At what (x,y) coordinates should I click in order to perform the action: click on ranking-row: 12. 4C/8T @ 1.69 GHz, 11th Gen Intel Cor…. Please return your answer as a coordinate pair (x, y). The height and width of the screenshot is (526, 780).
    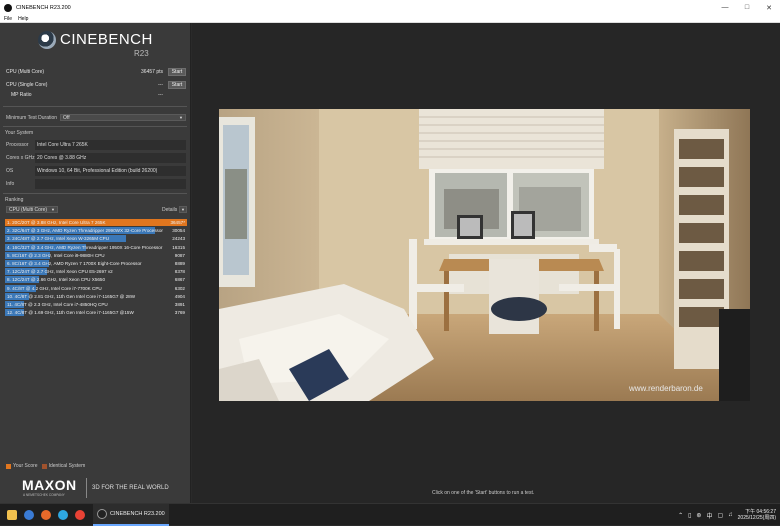
    Looking at the image, I should click on (96, 313).